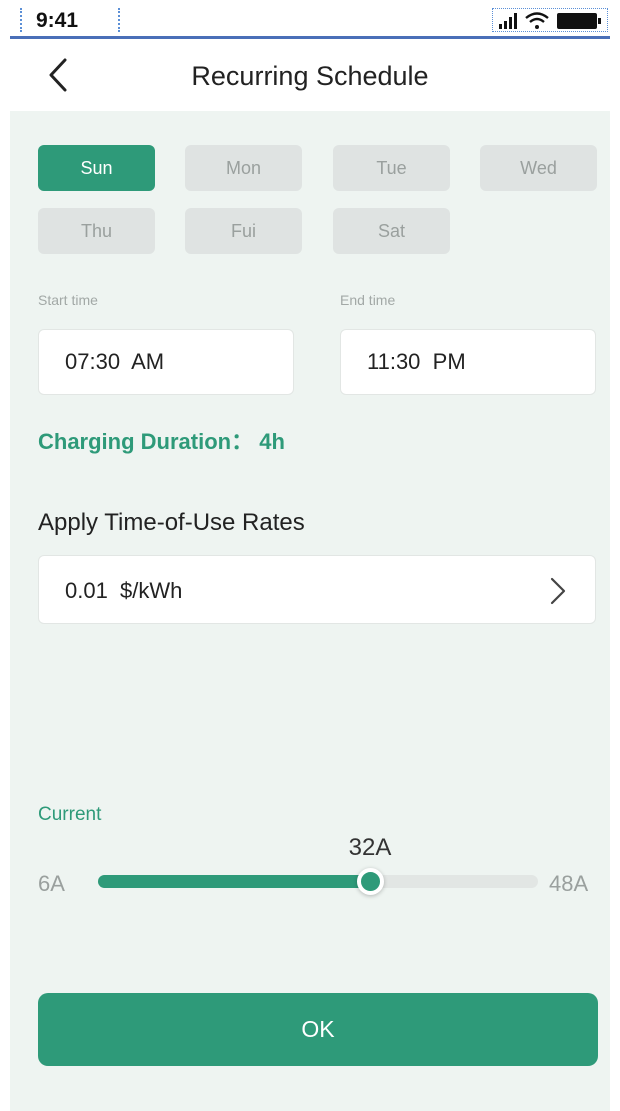 Image resolution: width=620 pixels, height=1111 pixels. What do you see at coordinates (243, 231) in the screenshot?
I see `day-fri-button: Fui` at bounding box center [243, 231].